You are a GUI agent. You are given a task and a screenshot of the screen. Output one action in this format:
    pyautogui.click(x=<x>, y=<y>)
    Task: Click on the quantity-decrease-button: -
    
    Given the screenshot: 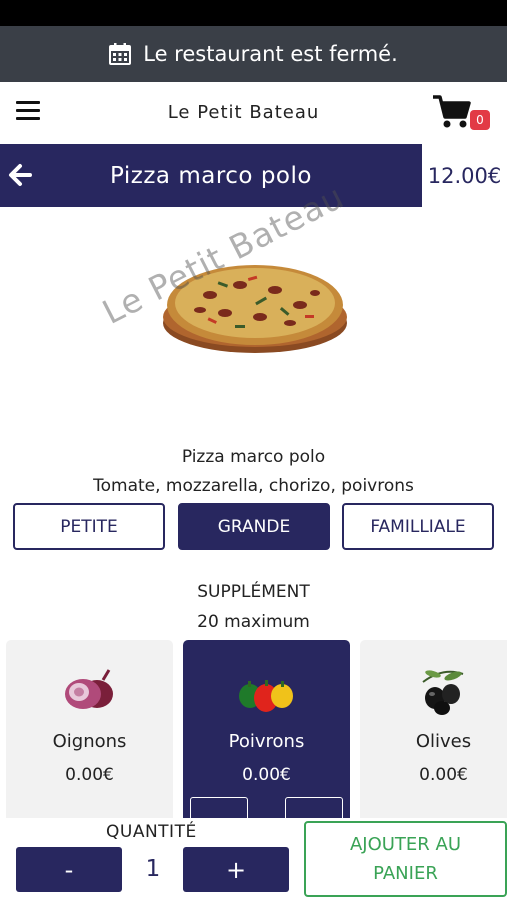 What is the action you would take?
    pyautogui.click(x=69, y=869)
    